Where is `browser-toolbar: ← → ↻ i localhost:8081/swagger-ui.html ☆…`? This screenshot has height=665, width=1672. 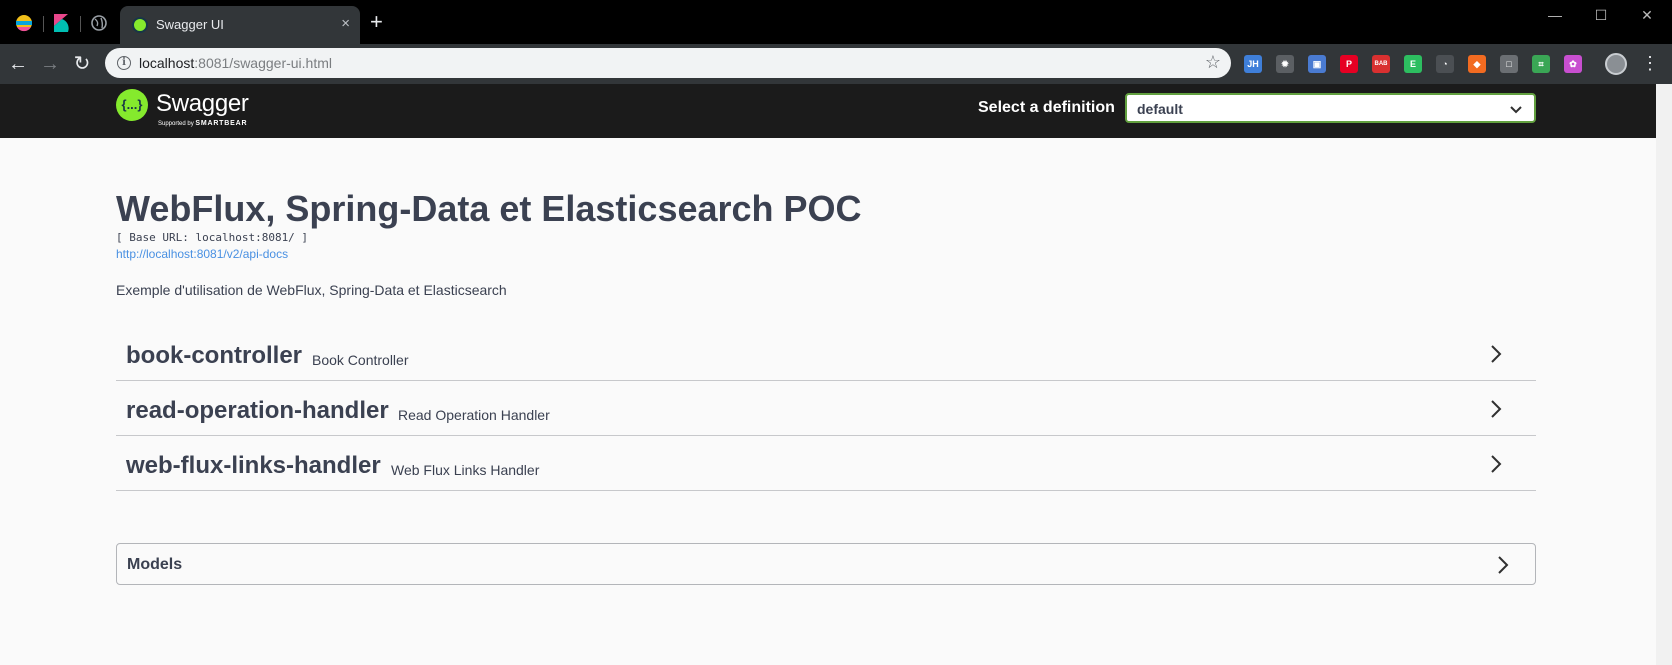
browser-toolbar: ← → ↻ i localhost:8081/swagger-ui.html ☆… is located at coordinates (836, 64).